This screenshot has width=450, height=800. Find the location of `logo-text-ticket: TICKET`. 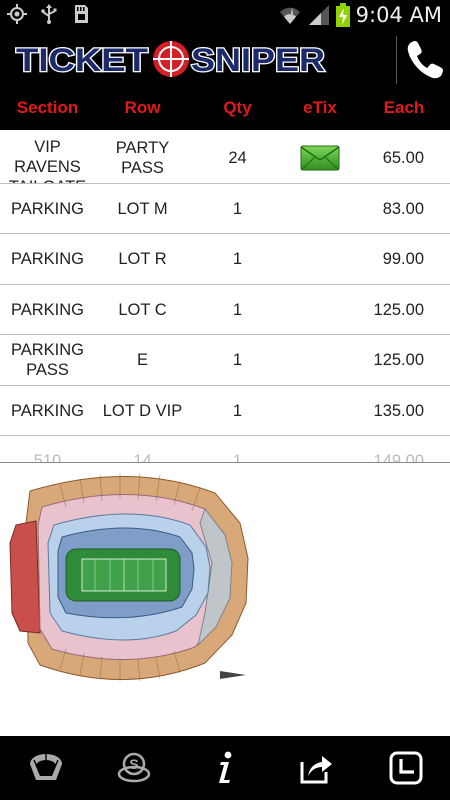

logo-text-ticket: TICKET is located at coordinates (82, 60).